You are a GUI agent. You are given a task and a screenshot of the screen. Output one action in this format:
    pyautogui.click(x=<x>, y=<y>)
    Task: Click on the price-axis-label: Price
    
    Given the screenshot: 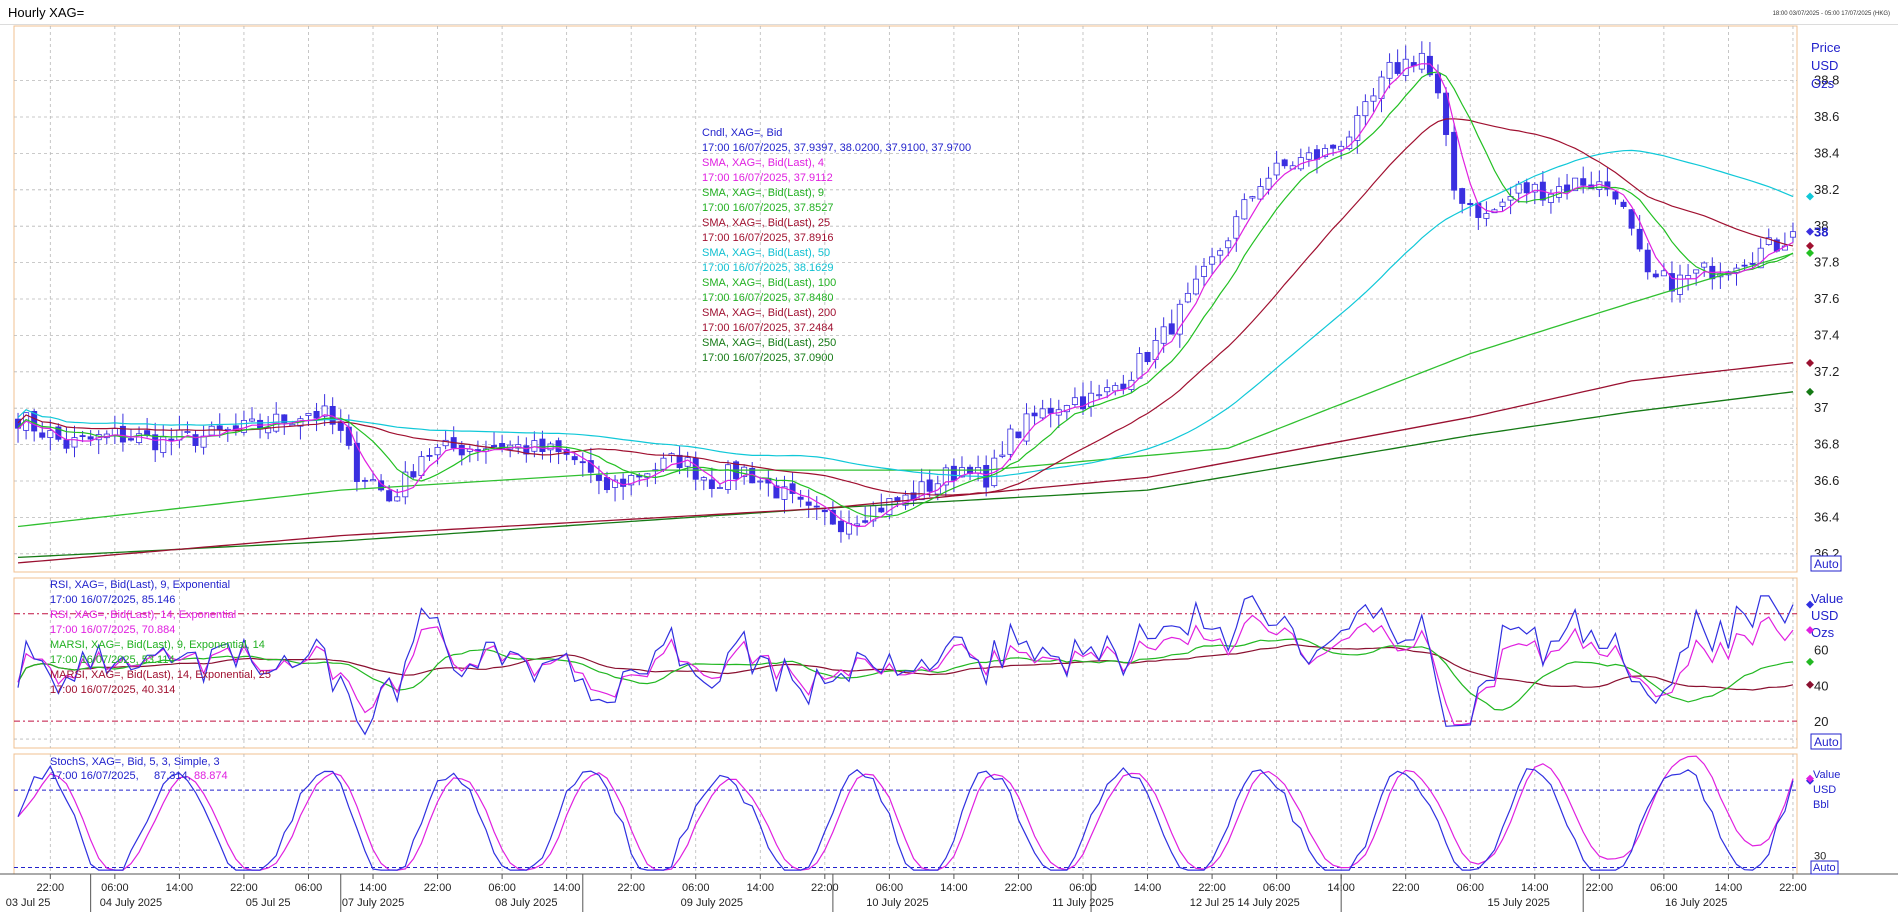 What is the action you would take?
    pyautogui.click(x=1826, y=47)
    